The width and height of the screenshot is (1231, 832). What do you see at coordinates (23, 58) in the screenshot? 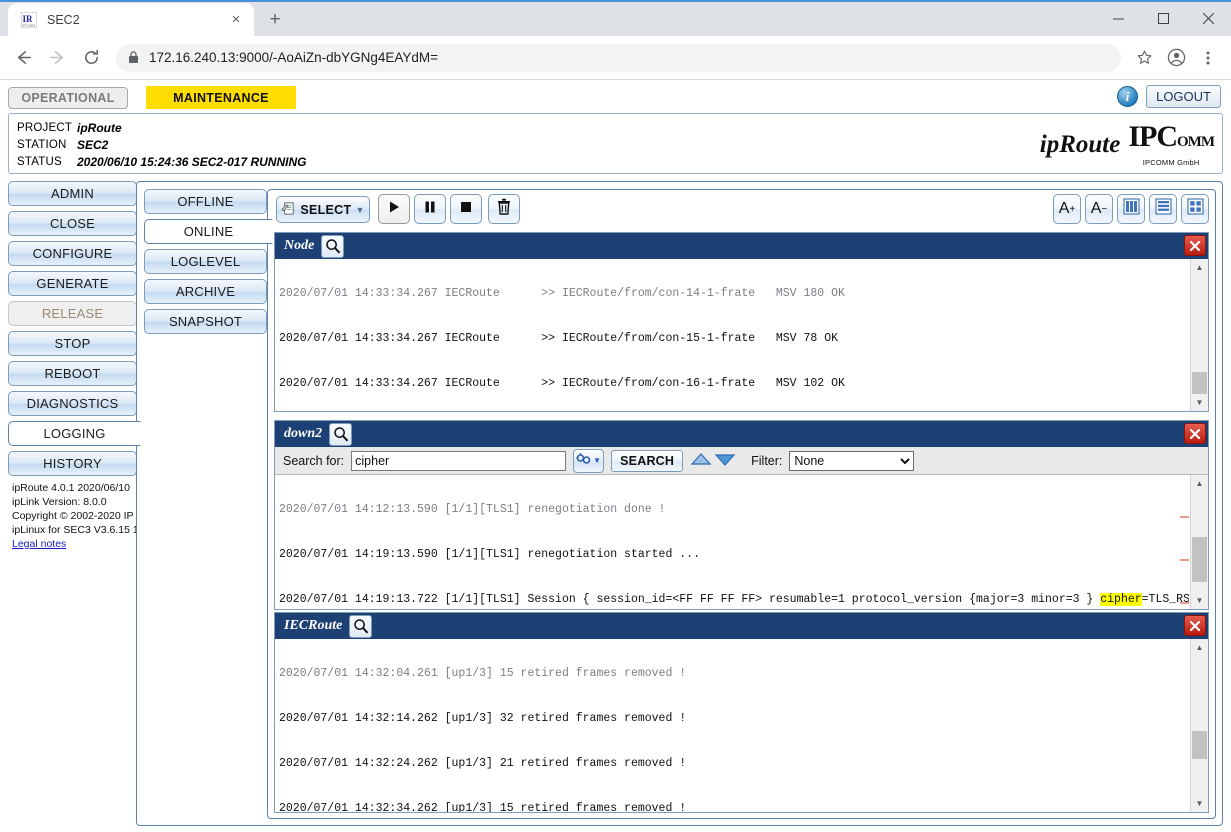
I see `back-icon` at bounding box center [23, 58].